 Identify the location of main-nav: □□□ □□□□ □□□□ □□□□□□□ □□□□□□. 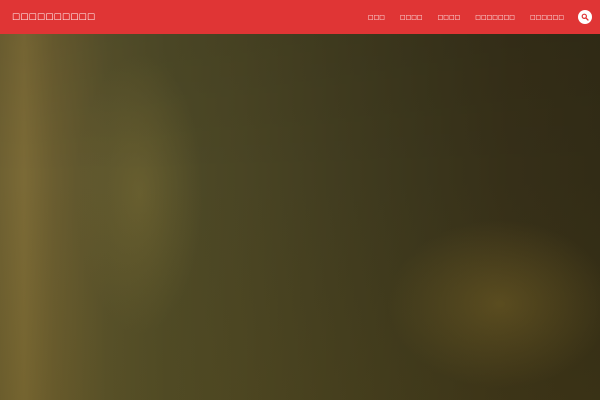
(480, 17).